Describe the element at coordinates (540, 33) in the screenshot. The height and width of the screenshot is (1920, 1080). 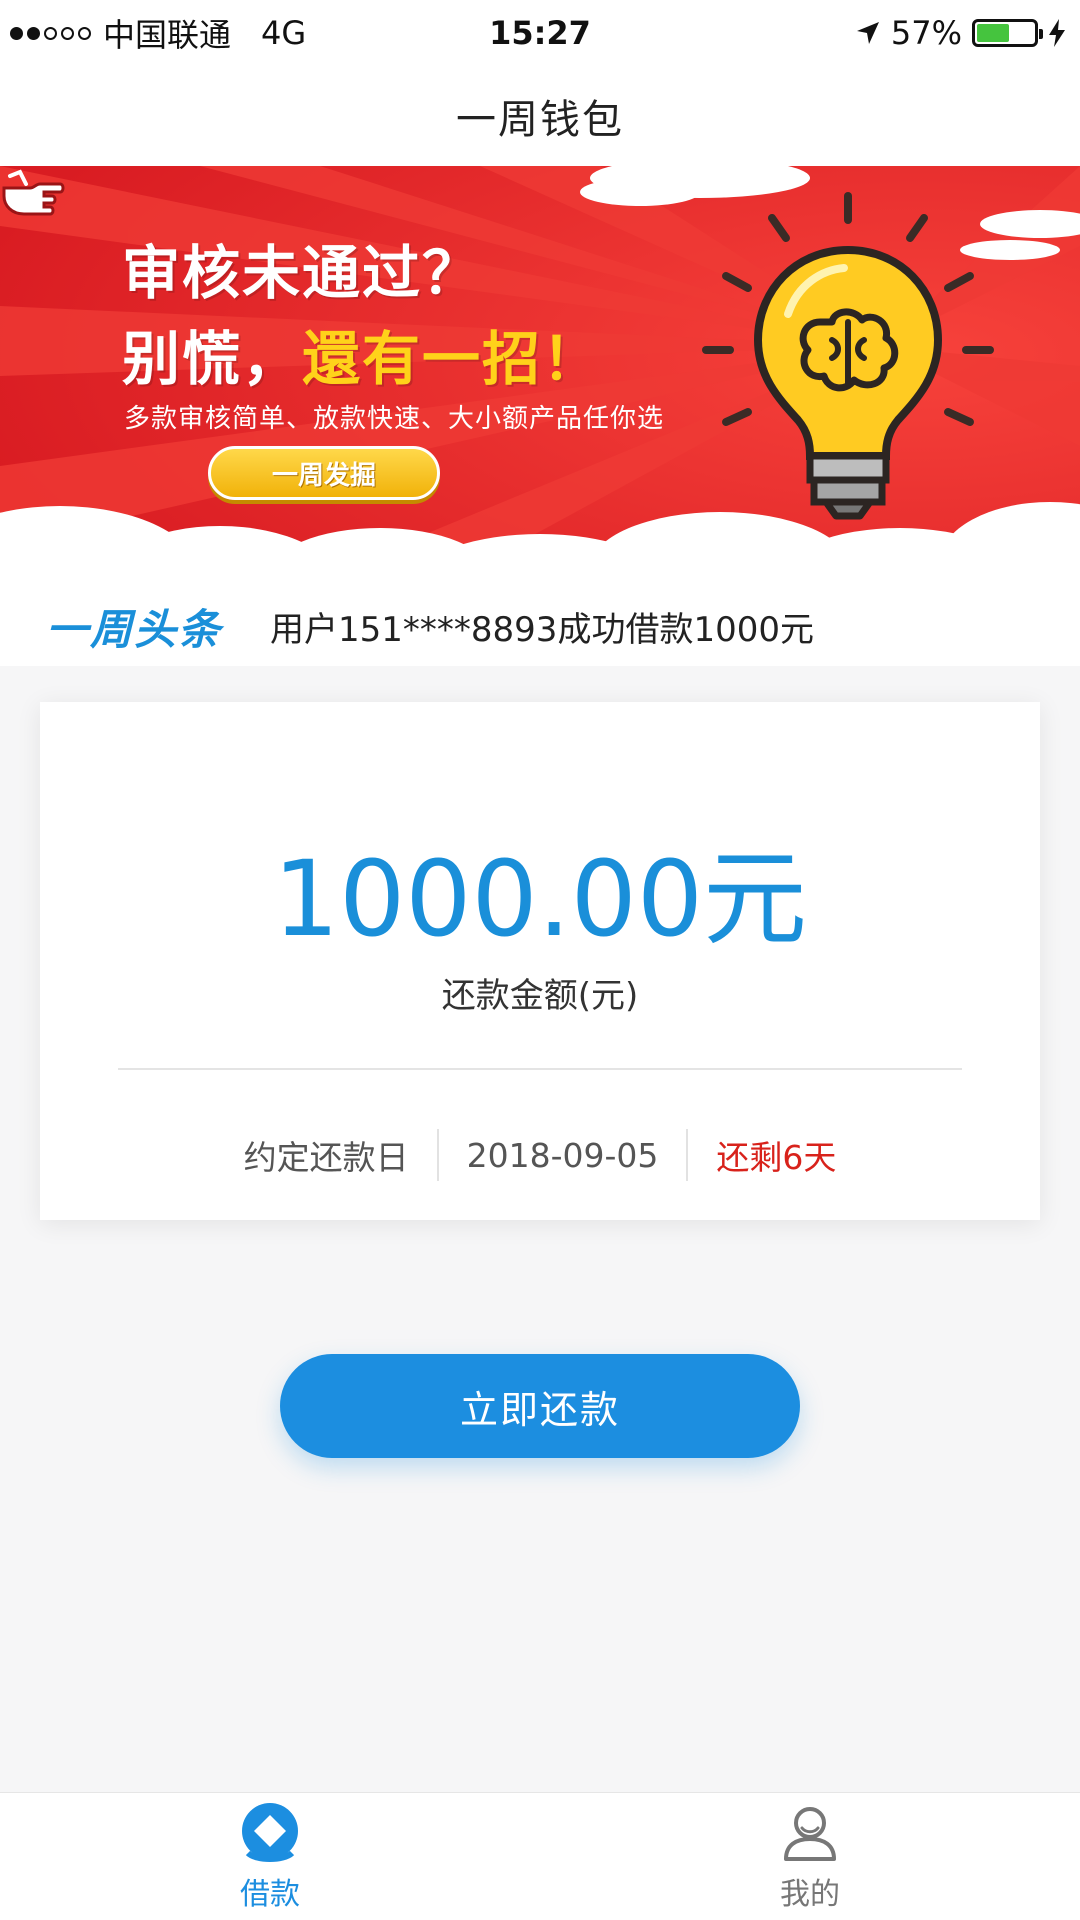
I see `status-bar: 中国联通 4G 15:27 57%` at that location.